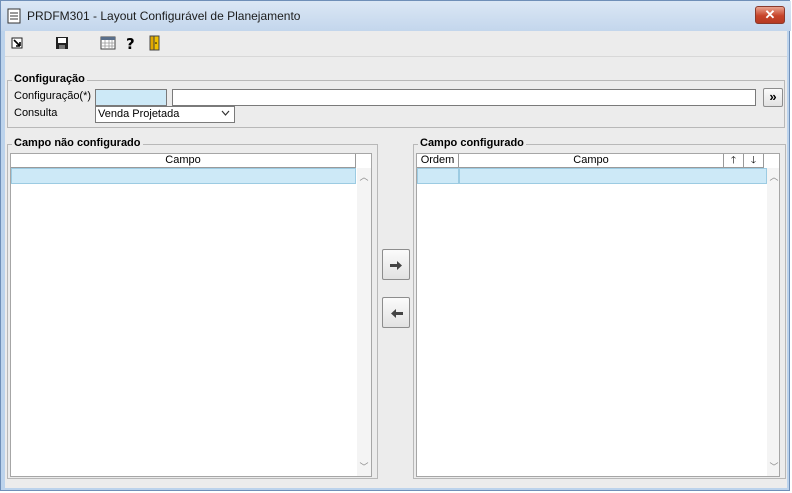  What do you see at coordinates (36, 113) in the screenshot?
I see `consulta-label: Consulta` at bounding box center [36, 113].